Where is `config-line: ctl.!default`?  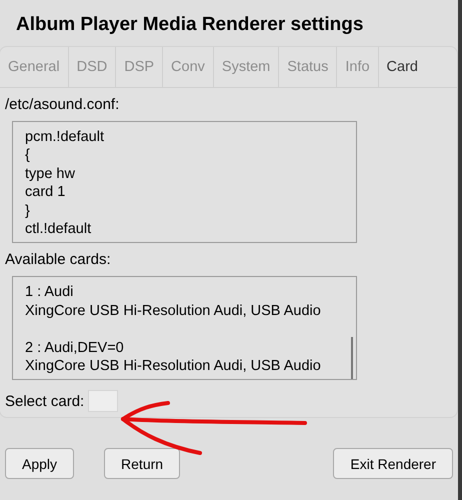 config-line: ctl.!default is located at coordinates (58, 229).